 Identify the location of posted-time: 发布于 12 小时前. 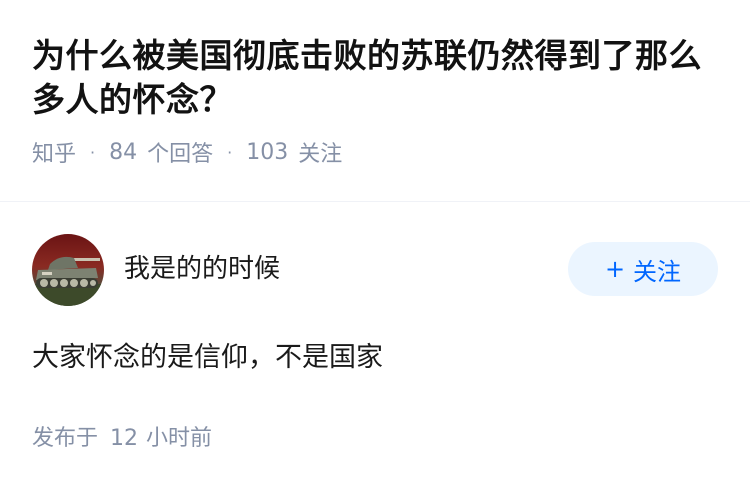
(375, 436).